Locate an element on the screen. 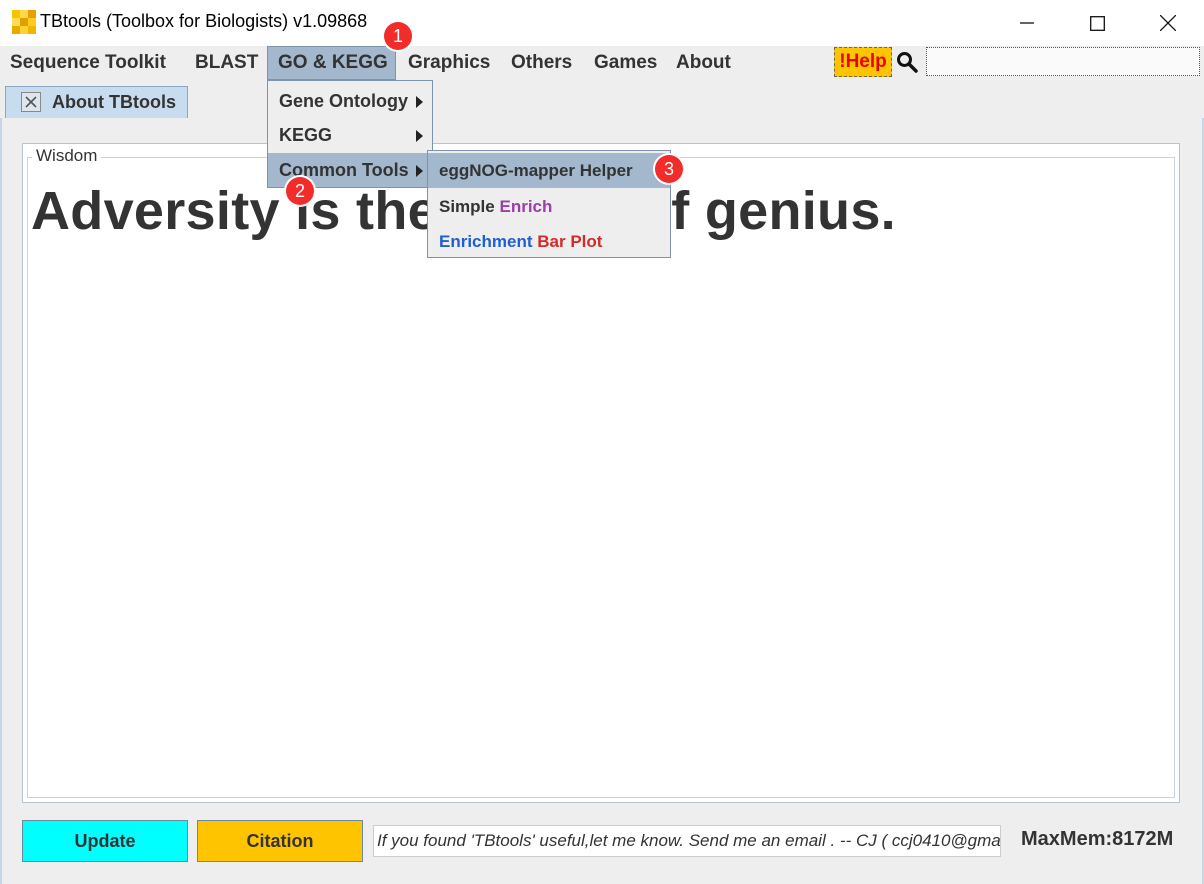 The width and height of the screenshot is (1204, 884). tab-about-tbtools: About TBtools is located at coordinates (96, 102).